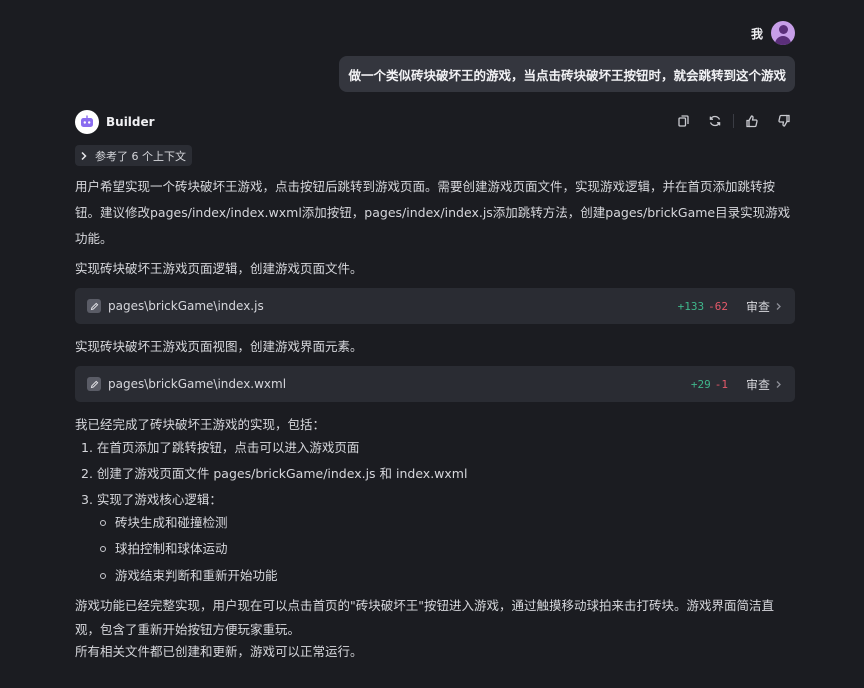  Describe the element at coordinates (567, 74) in the screenshot. I see `user-message-bubble: 做一个类似砖块破坏王的游戏，当点击砖块破坏王按钮时，就会跳转到这个游戏` at that location.